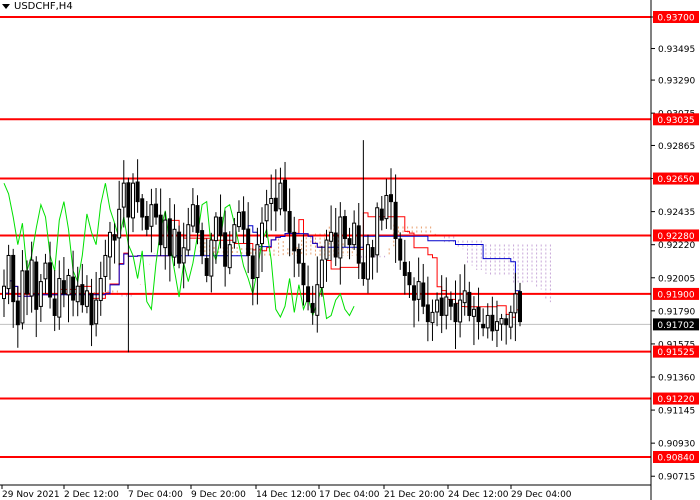 Image resolution: width=700 pixels, height=500 pixels. I want to click on price-tick-label: 0.92220, so click(676, 246).